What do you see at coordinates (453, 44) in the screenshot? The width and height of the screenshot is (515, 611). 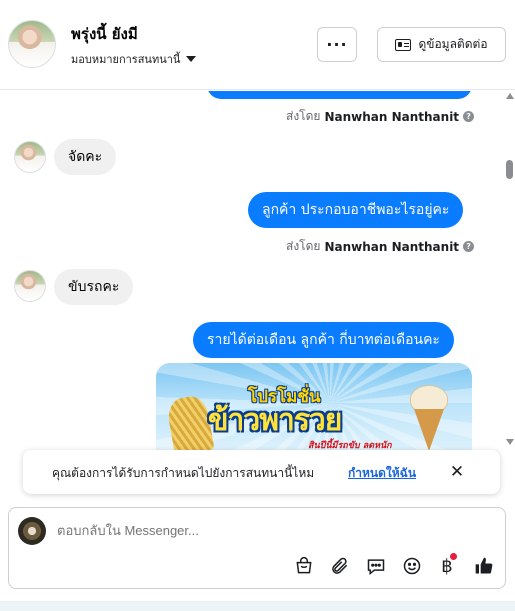 I see `view-contact-info-label: ดูข้อมูลติดต่อ` at bounding box center [453, 44].